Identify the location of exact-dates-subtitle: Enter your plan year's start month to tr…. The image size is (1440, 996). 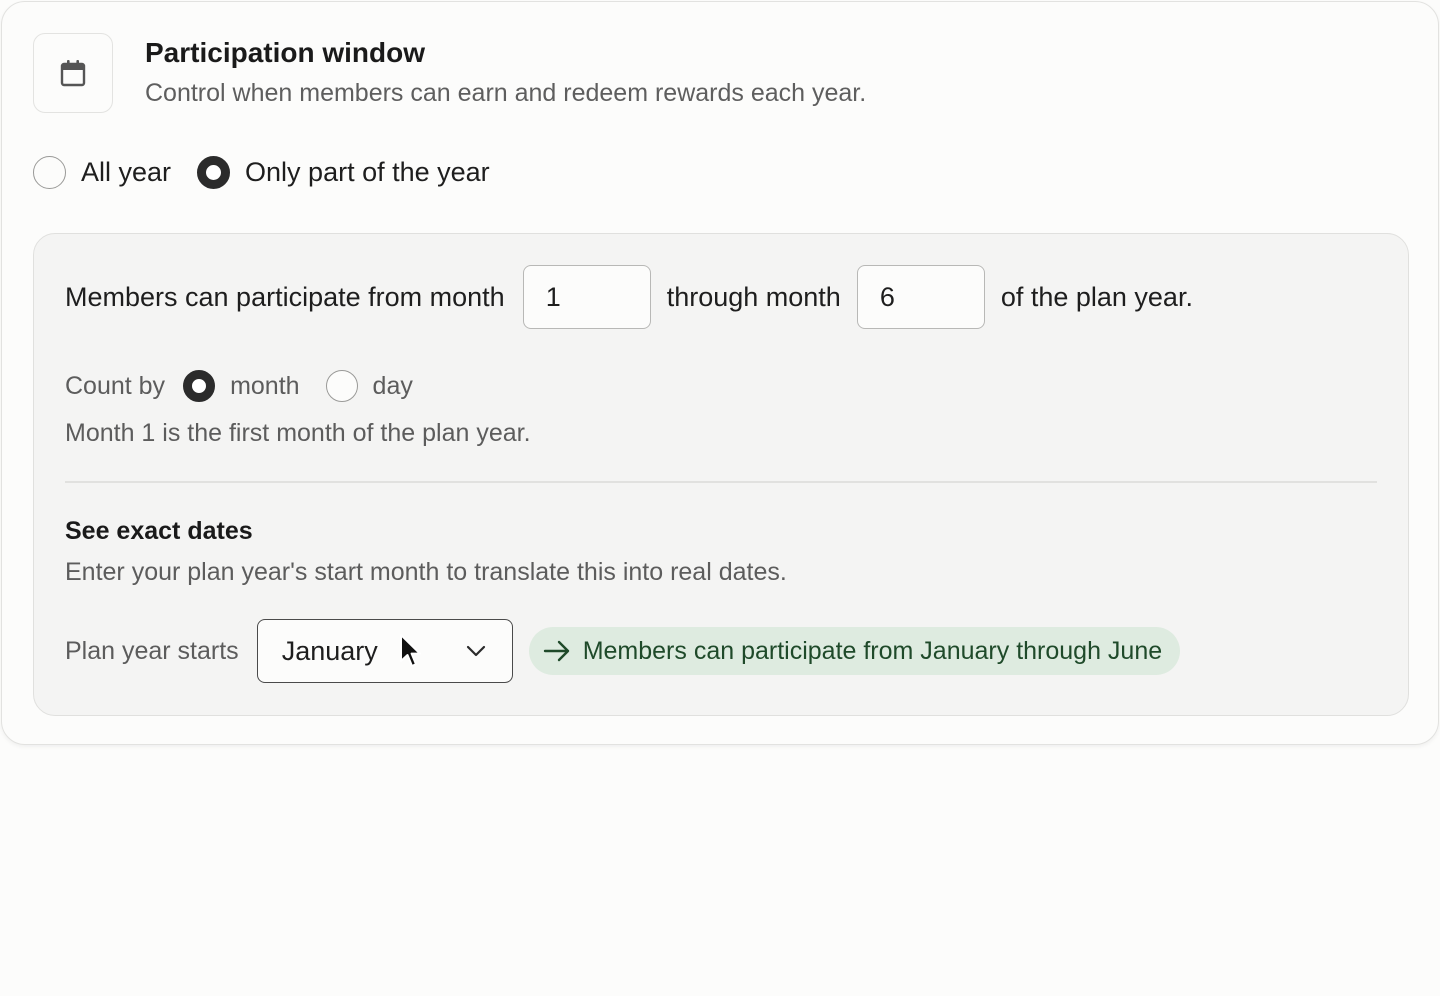
(426, 572).